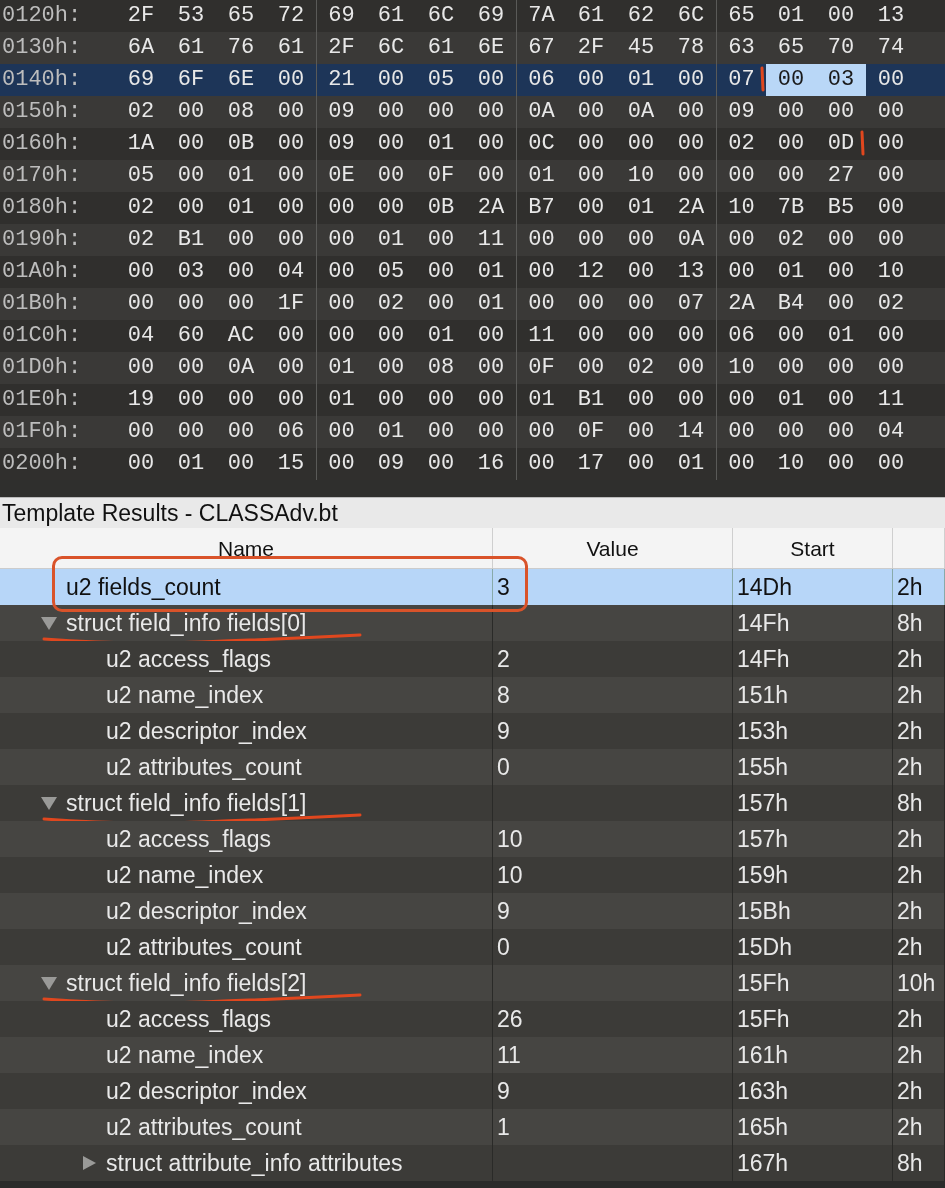  I want to click on hex-byte: 0D, so click(841, 144).